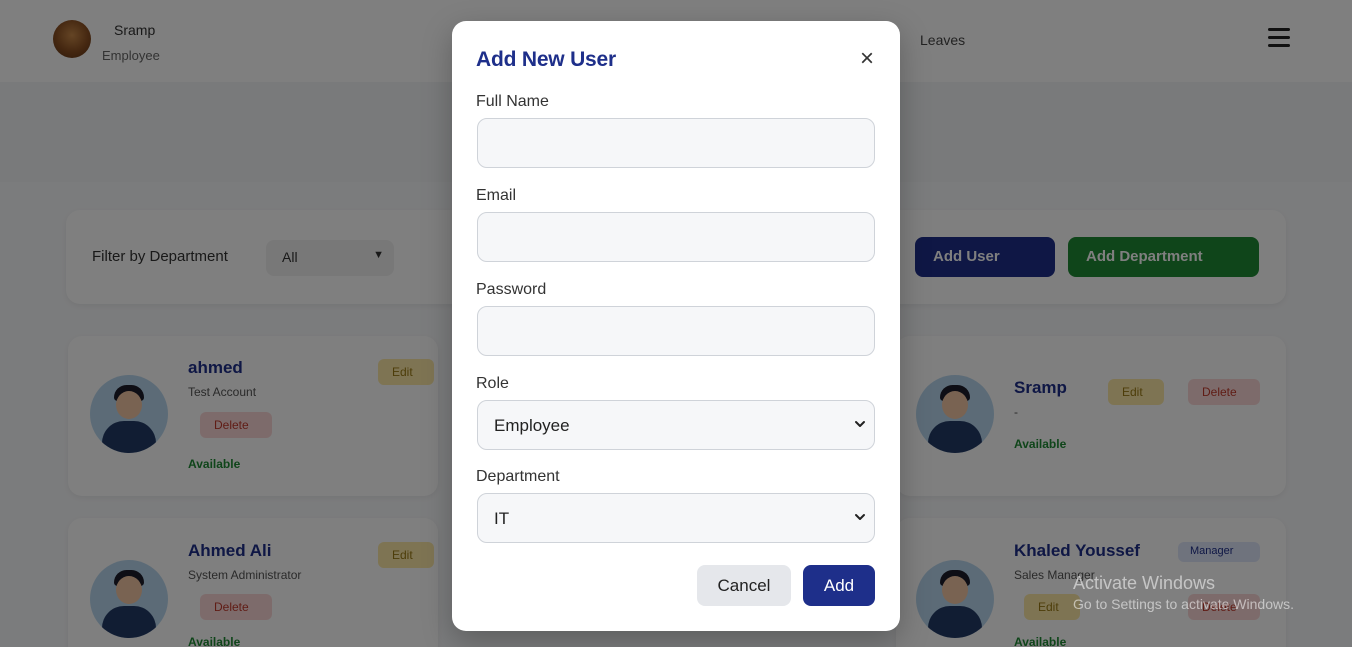  I want to click on watermark-subtitle: Go to Settings to activate Windows., so click(1183, 604).